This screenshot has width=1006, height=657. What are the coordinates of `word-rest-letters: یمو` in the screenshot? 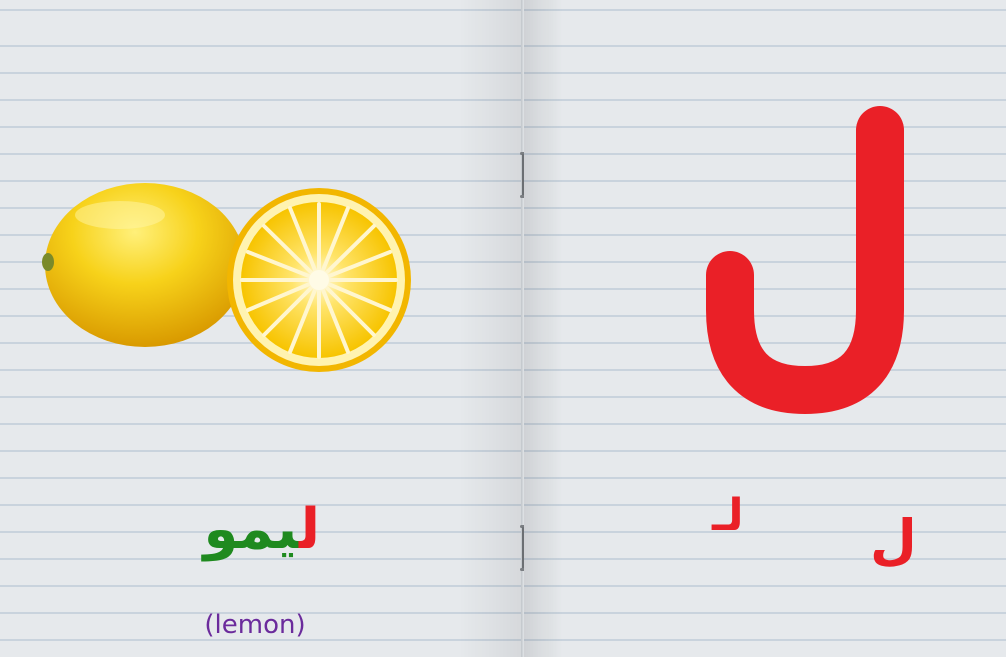 It's located at (251, 529).